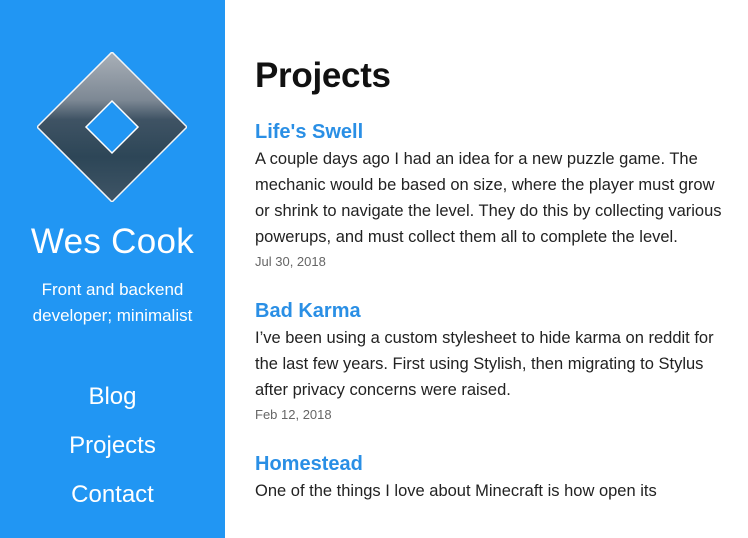 This screenshot has width=748, height=538. I want to click on nav-item-blog: Blog, so click(112, 396).